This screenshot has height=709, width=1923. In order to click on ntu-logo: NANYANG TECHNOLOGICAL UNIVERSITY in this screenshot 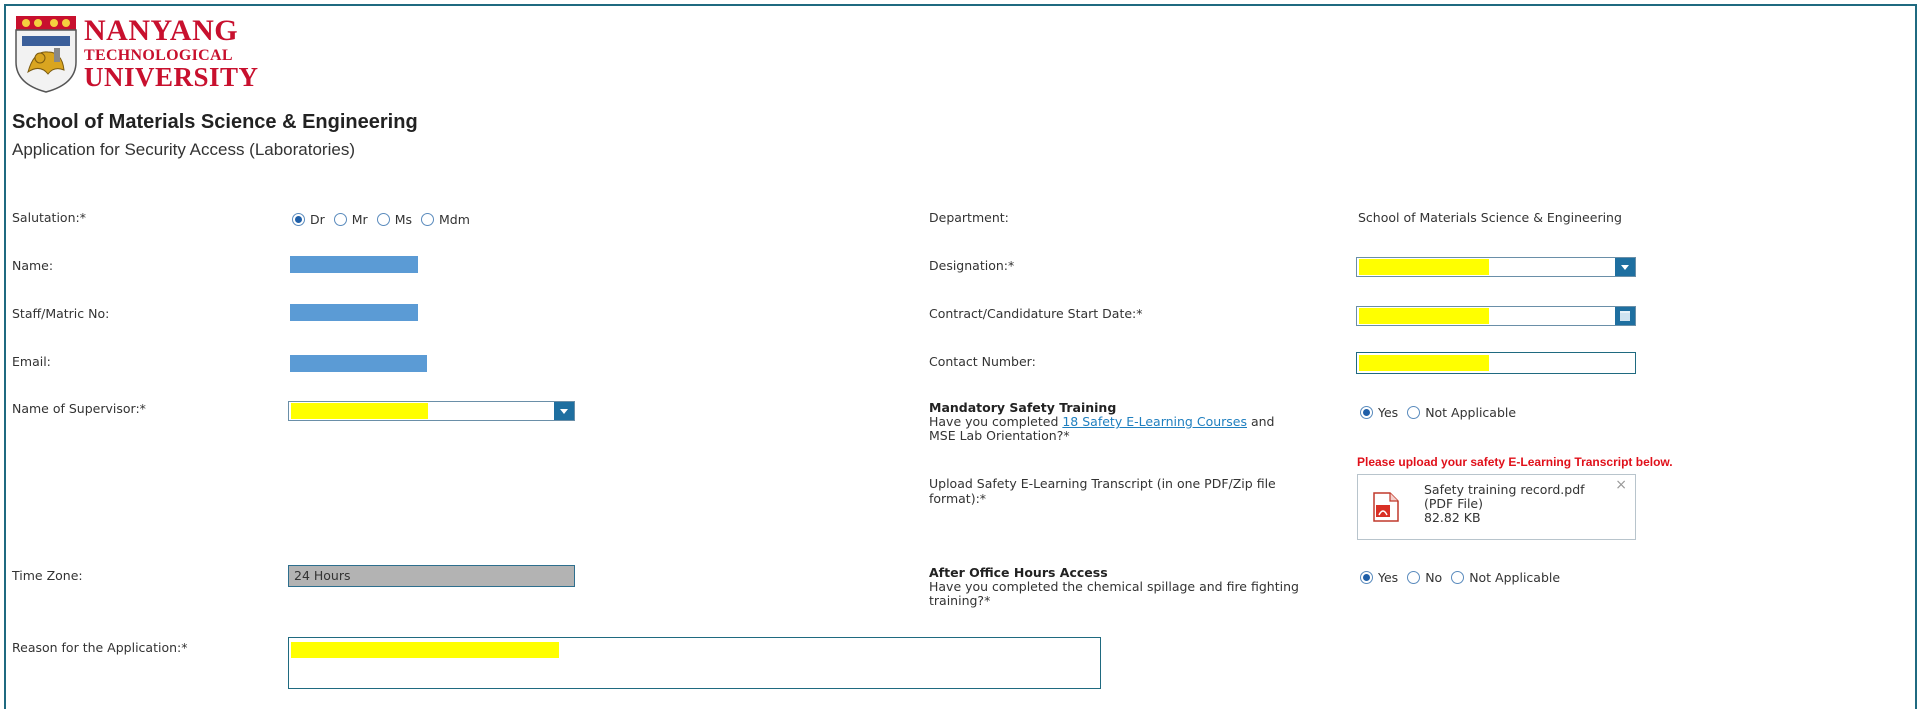, I will do `click(136, 54)`.